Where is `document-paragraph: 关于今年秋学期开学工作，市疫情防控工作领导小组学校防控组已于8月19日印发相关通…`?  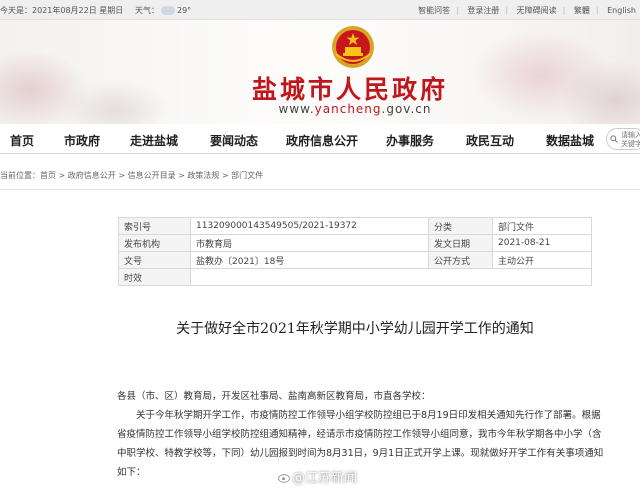 document-paragraph: 关于今年秋学期开学工作，市疫情防控工作领导小组学校防控组已于8月19日印发相关通… is located at coordinates (360, 444).